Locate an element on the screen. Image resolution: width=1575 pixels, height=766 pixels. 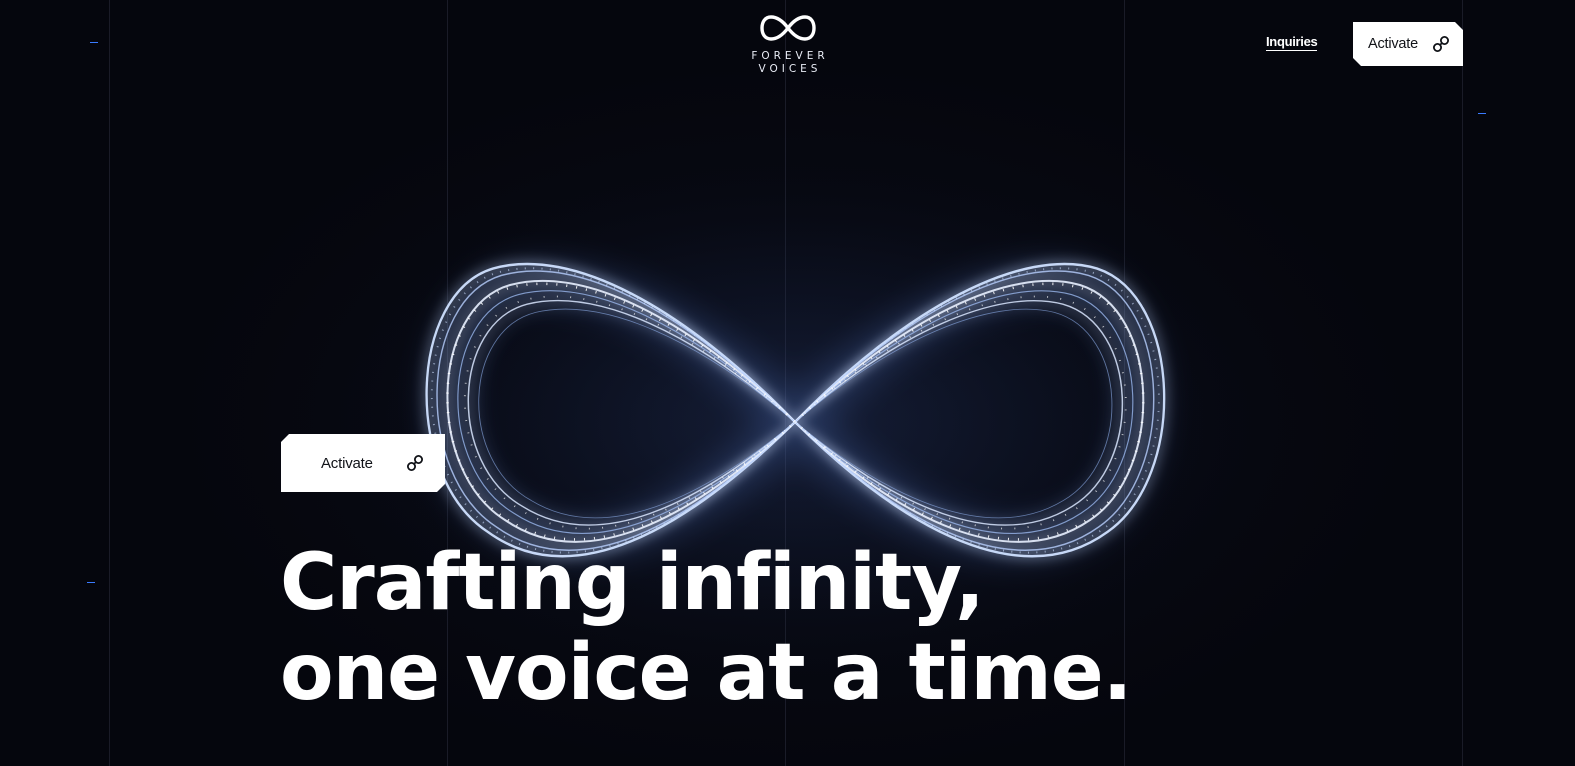
hero-headline: Crafting infinity, one voice at a time. is located at coordinates (730, 628).